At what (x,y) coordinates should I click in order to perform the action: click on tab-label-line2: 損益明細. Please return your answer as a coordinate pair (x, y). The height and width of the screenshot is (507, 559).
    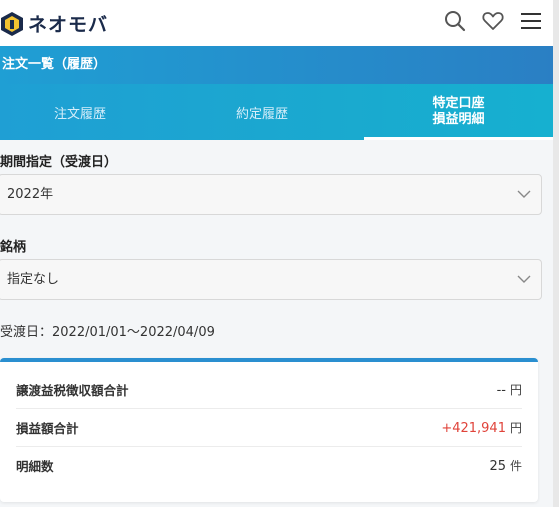
    Looking at the image, I should click on (458, 119).